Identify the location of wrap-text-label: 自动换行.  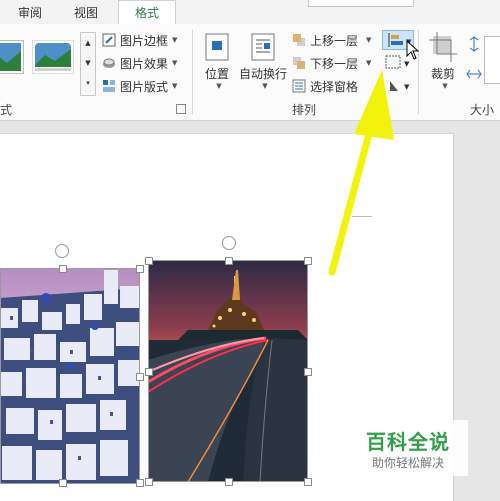
(262, 74).